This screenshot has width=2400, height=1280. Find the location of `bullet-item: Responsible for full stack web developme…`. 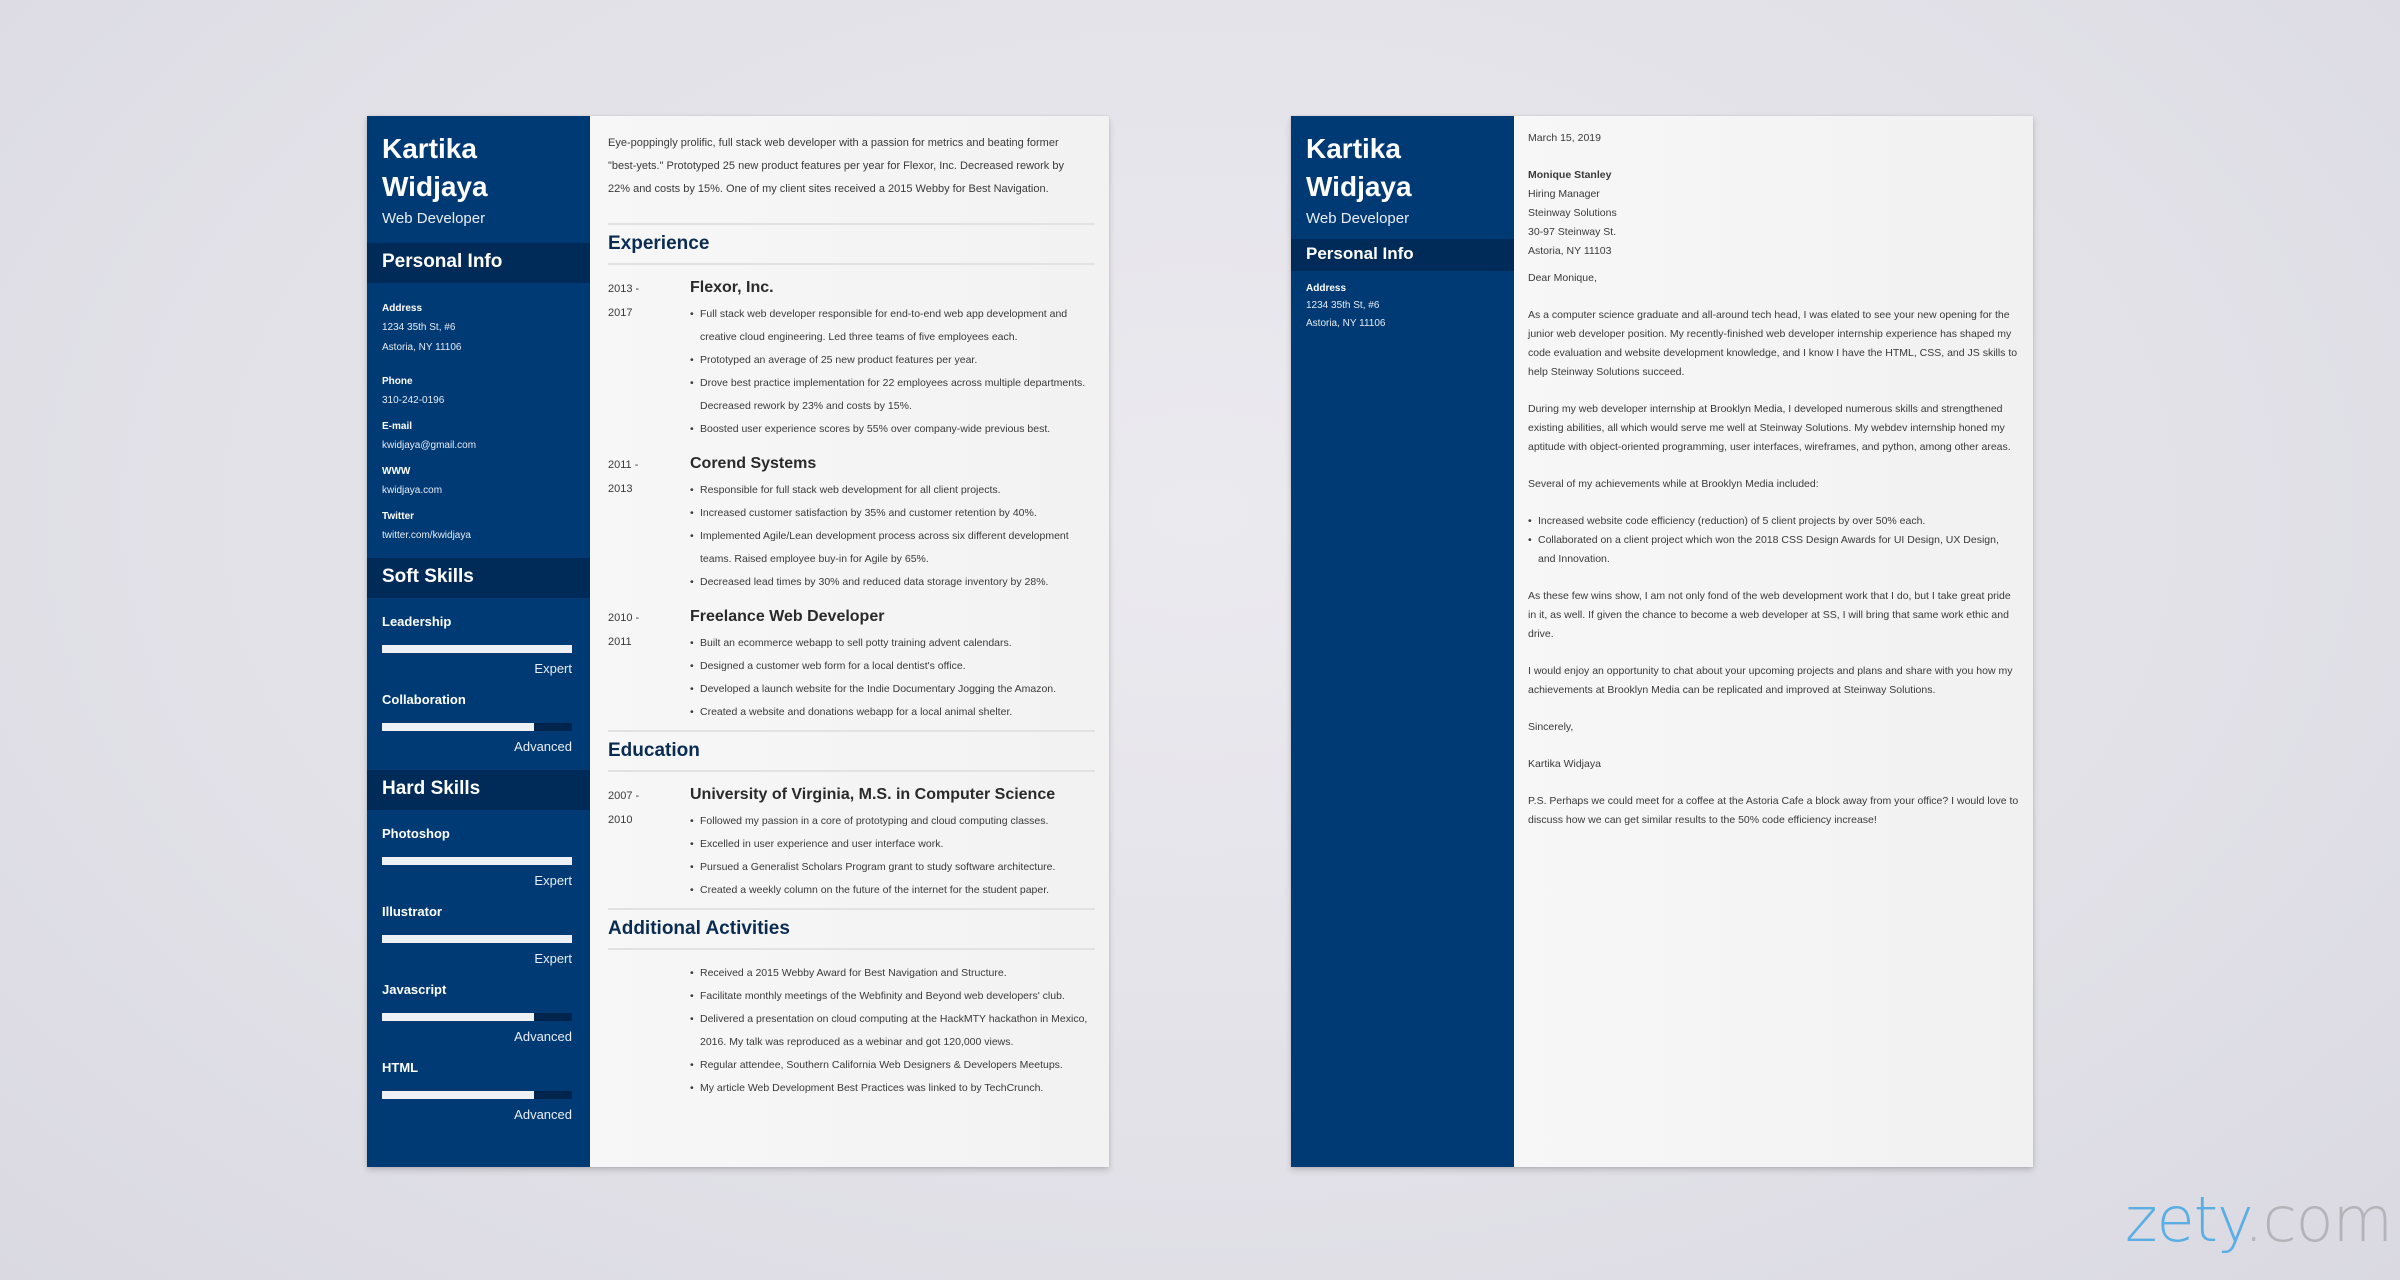

bullet-item: Responsible for full stack web developme… is located at coordinates (892, 490).